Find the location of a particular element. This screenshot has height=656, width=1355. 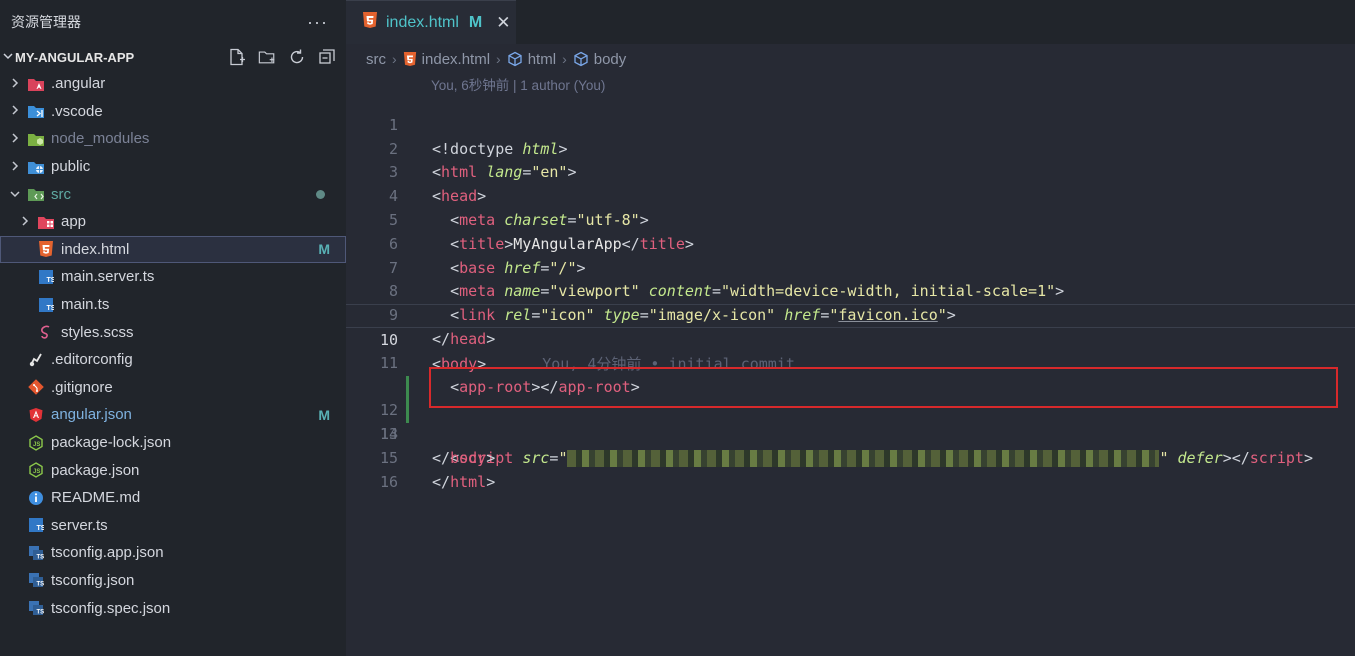

tree-item-label: angular.json is located at coordinates (91, 415).